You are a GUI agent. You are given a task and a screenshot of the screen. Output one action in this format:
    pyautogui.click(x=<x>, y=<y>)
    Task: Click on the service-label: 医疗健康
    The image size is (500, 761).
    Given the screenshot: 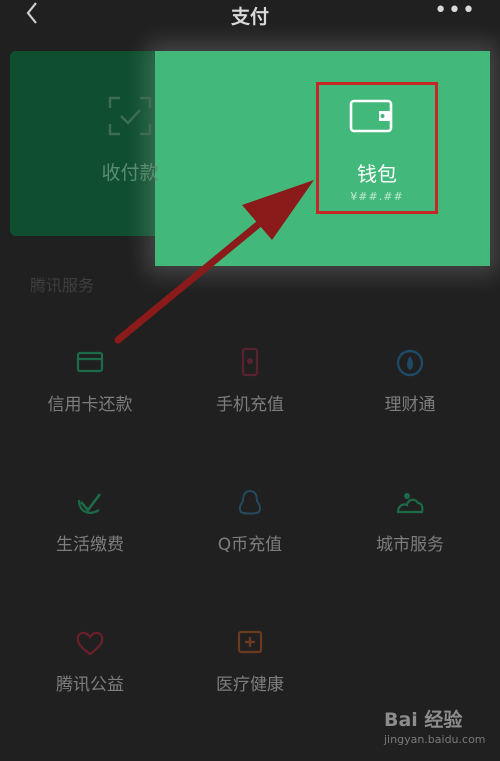 What is the action you would take?
    pyautogui.click(x=250, y=685)
    